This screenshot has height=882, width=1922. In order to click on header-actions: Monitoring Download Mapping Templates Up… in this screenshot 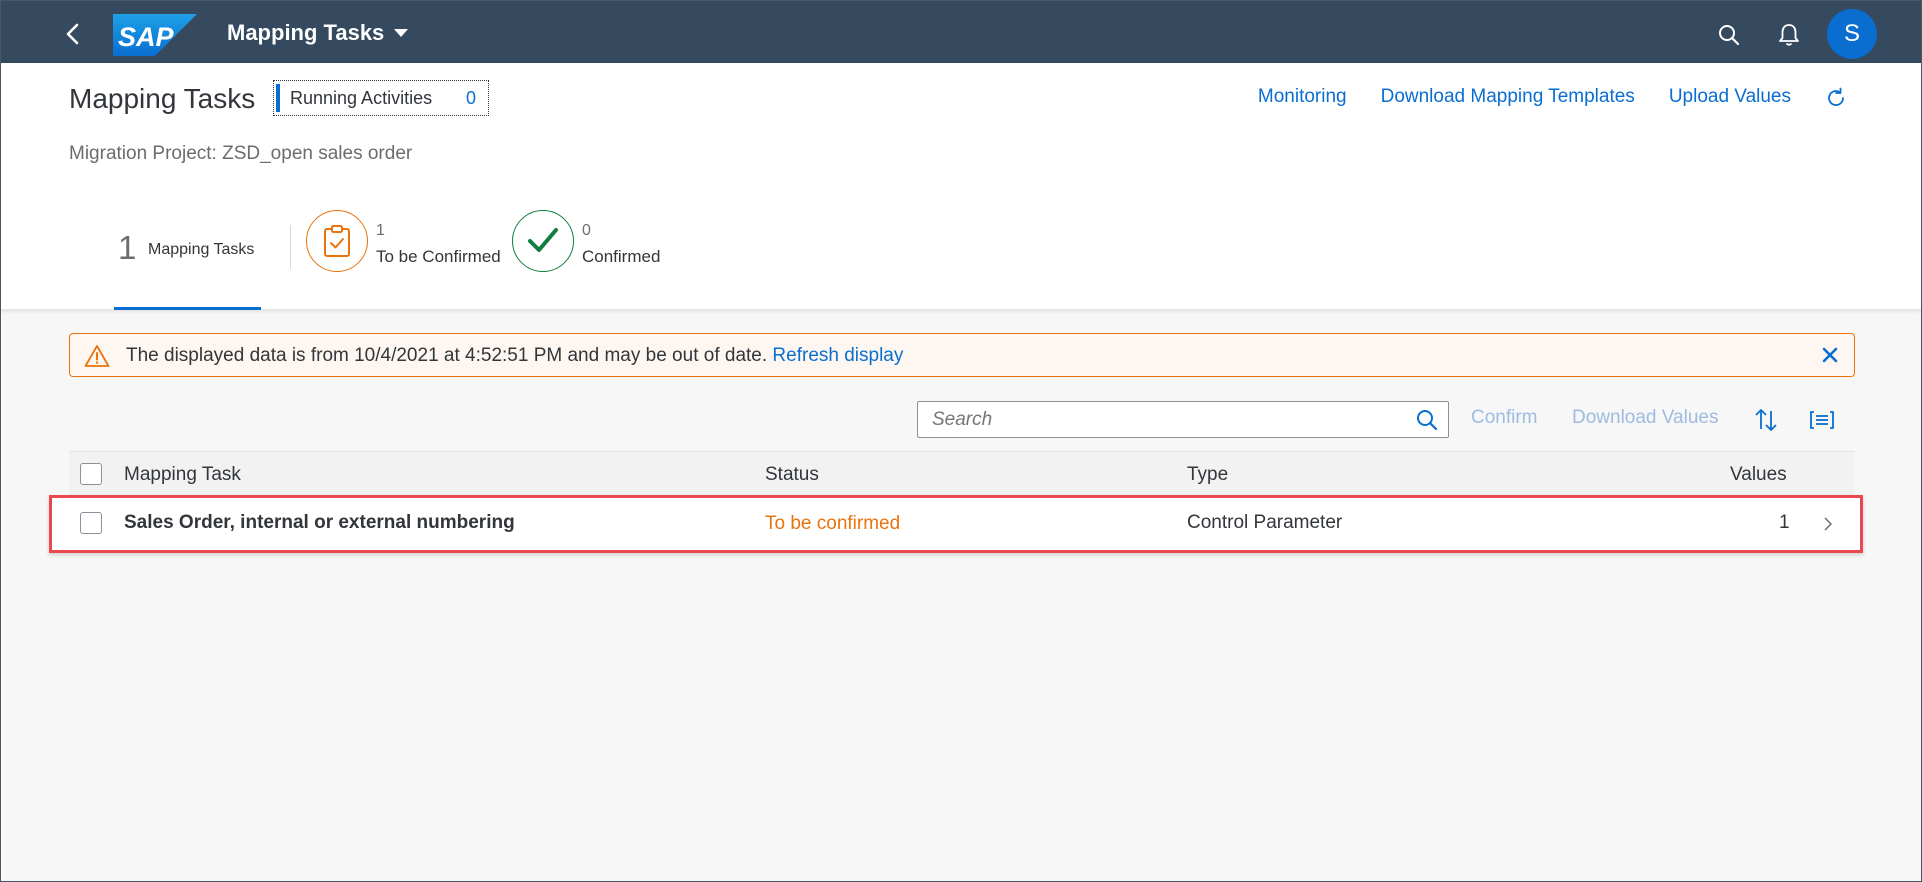, I will do `click(1524, 97)`.